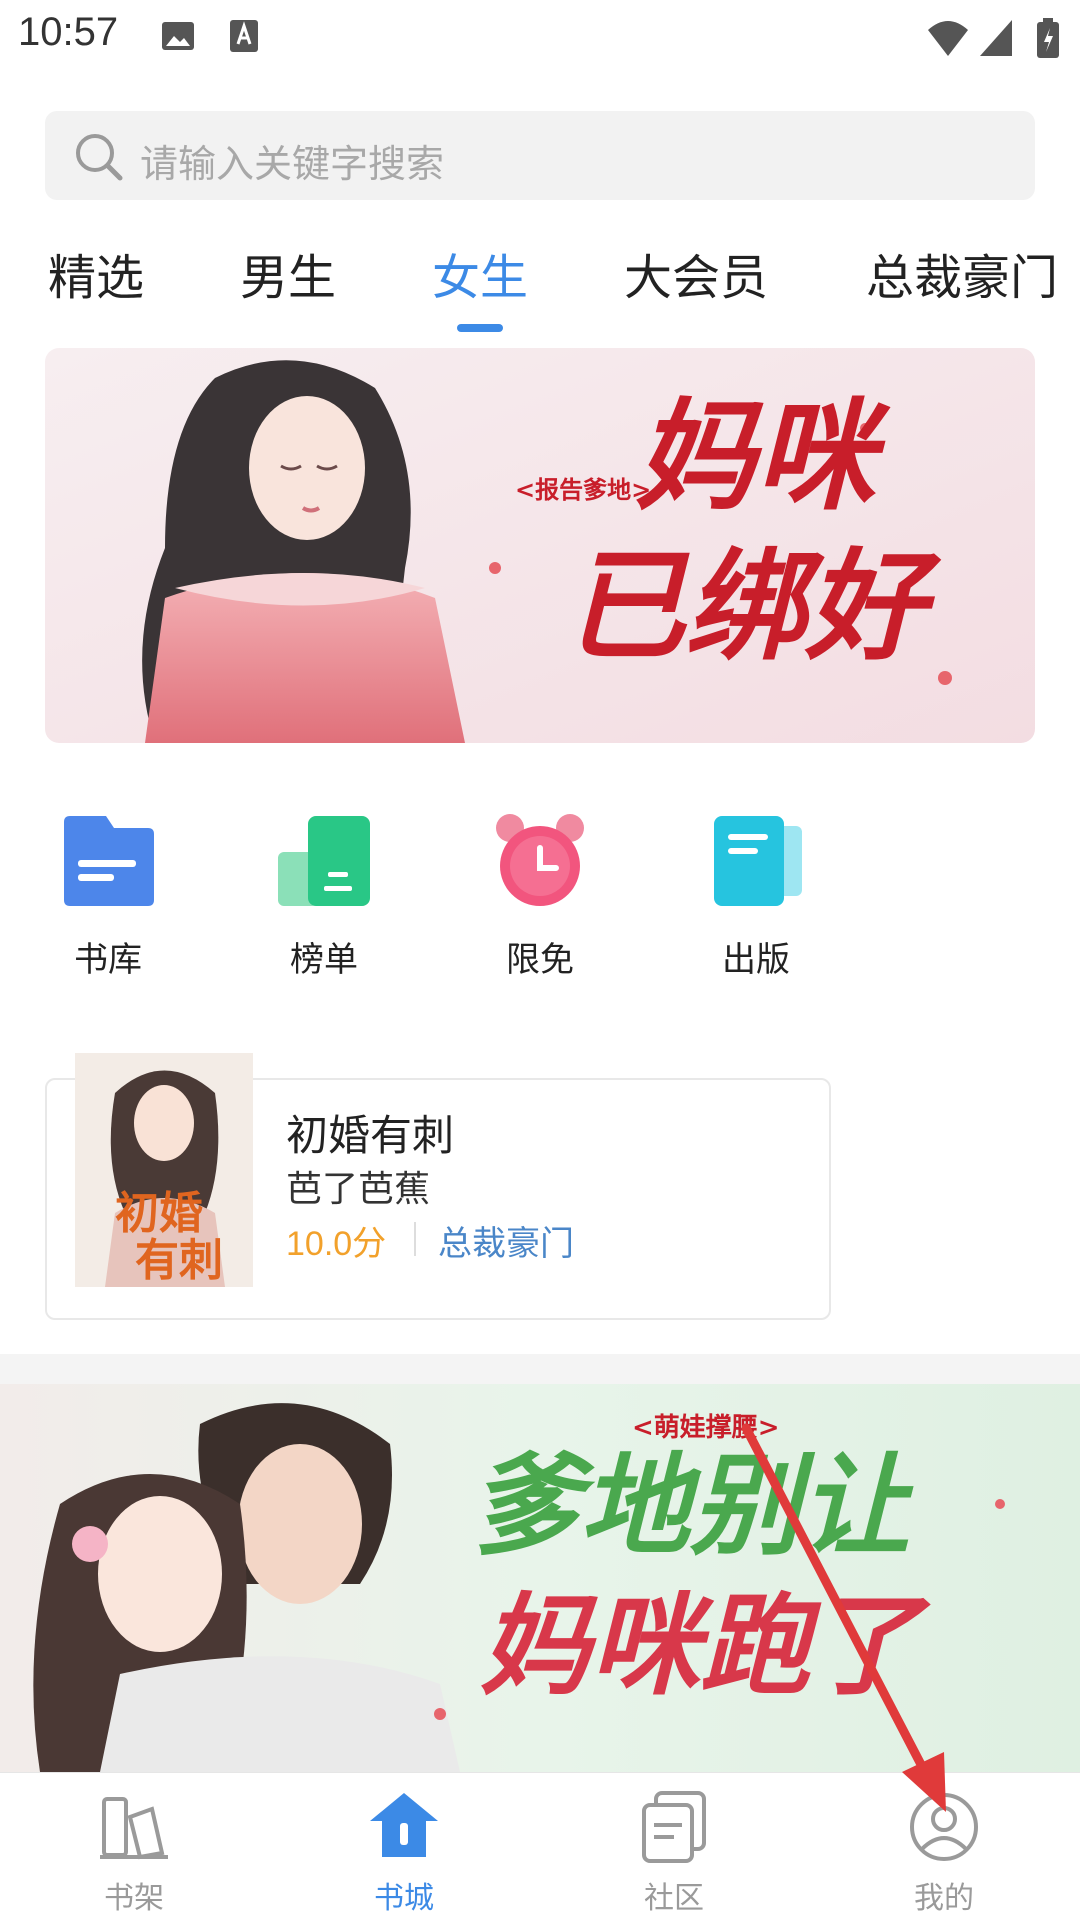 The height and width of the screenshot is (1921, 1080). What do you see at coordinates (962, 273) in the screenshot?
I see `tab-ceo-romance: 总裁豪门` at bounding box center [962, 273].